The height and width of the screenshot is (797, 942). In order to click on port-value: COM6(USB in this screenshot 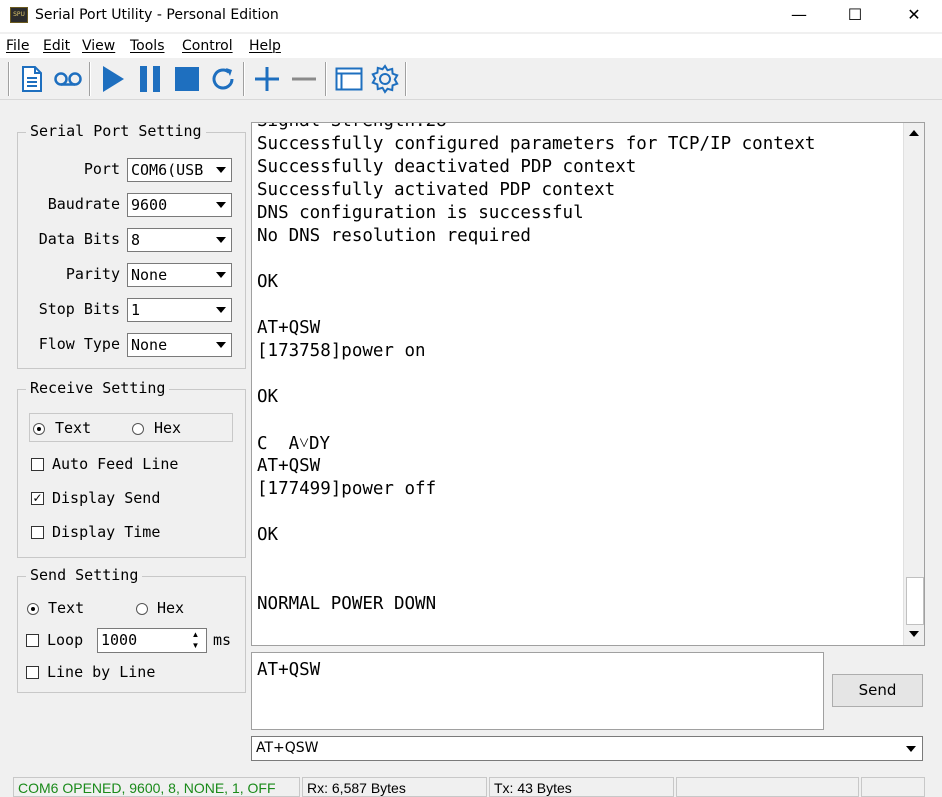, I will do `click(167, 170)`.